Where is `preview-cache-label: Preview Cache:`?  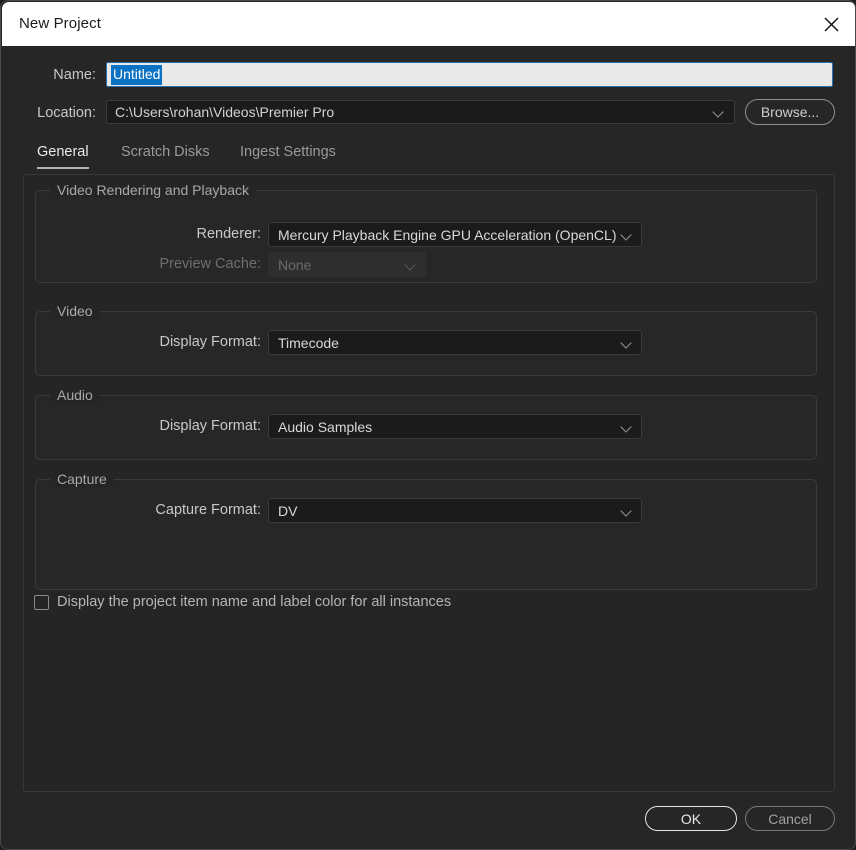 preview-cache-label: Preview Cache: is located at coordinates (210, 264).